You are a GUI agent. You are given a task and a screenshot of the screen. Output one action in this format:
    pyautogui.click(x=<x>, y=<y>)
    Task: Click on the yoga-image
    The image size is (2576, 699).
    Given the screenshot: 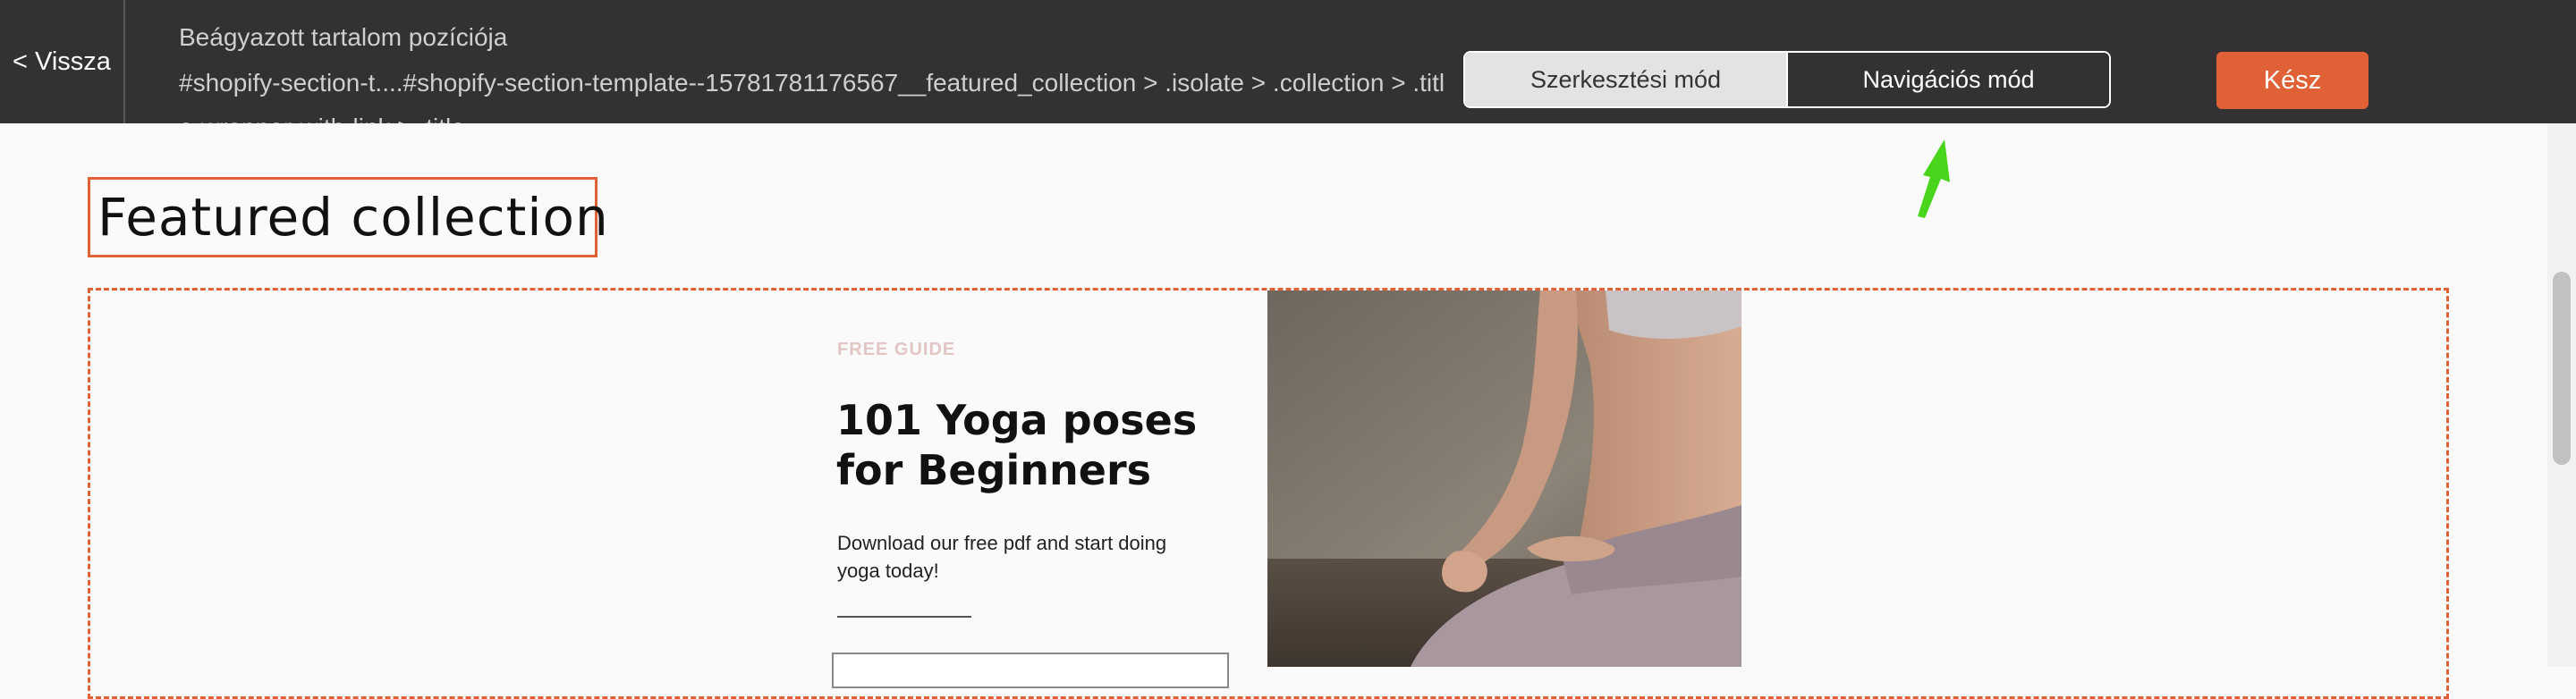 What is the action you would take?
    pyautogui.click(x=1504, y=479)
    